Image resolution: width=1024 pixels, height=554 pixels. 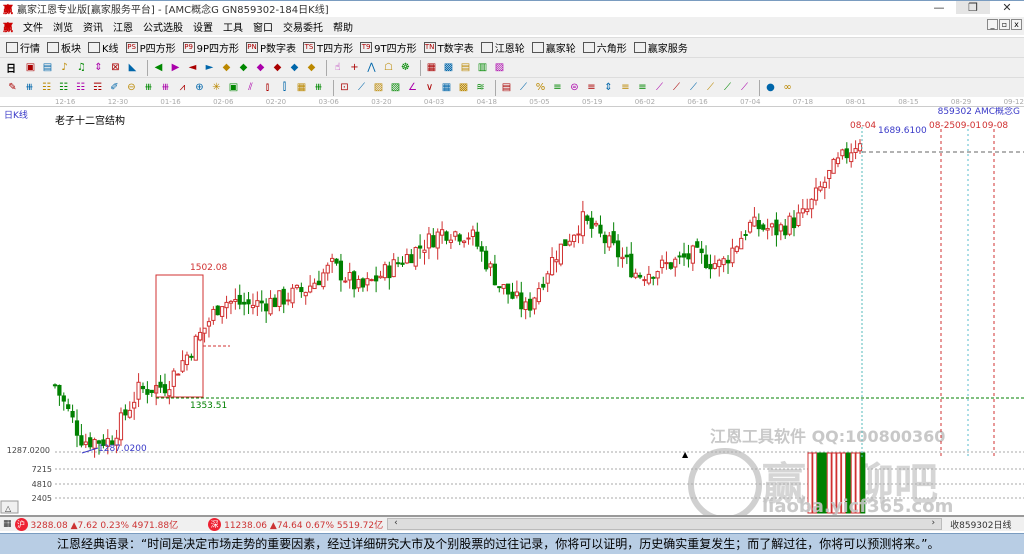 What do you see at coordinates (123, 26) in the screenshot?
I see `menu-gann: 江恩` at bounding box center [123, 26].